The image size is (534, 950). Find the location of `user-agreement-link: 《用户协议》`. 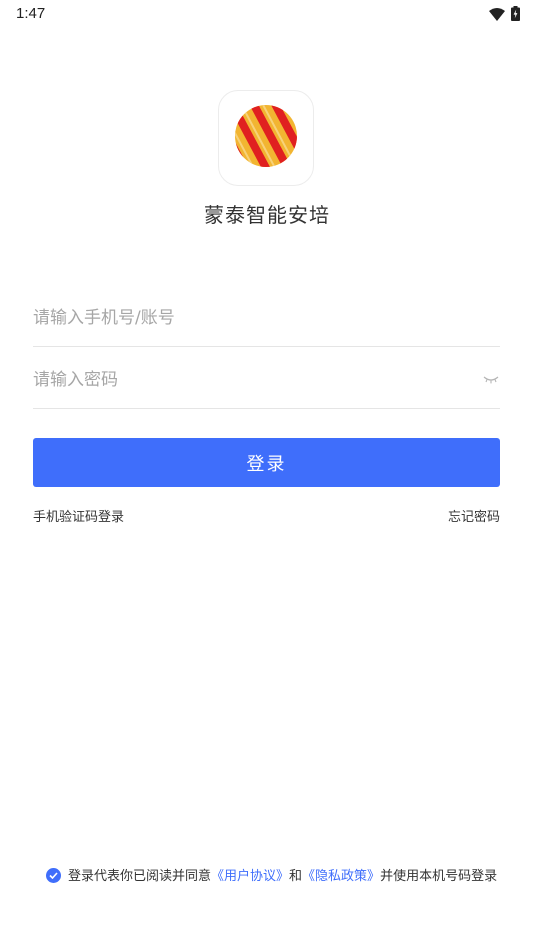

user-agreement-link: 《用户协议》 is located at coordinates (250, 876).